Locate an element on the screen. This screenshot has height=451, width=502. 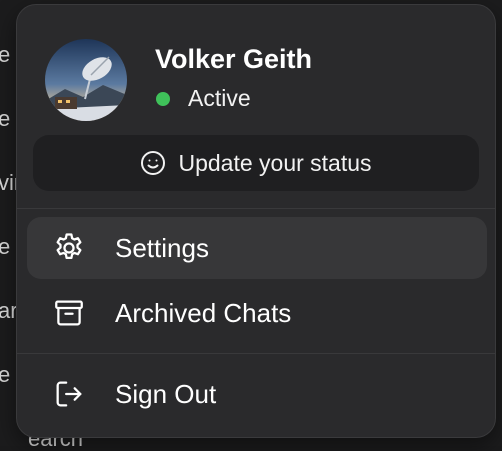
menu-item-sign-out: Sign Out is located at coordinates (257, 394).